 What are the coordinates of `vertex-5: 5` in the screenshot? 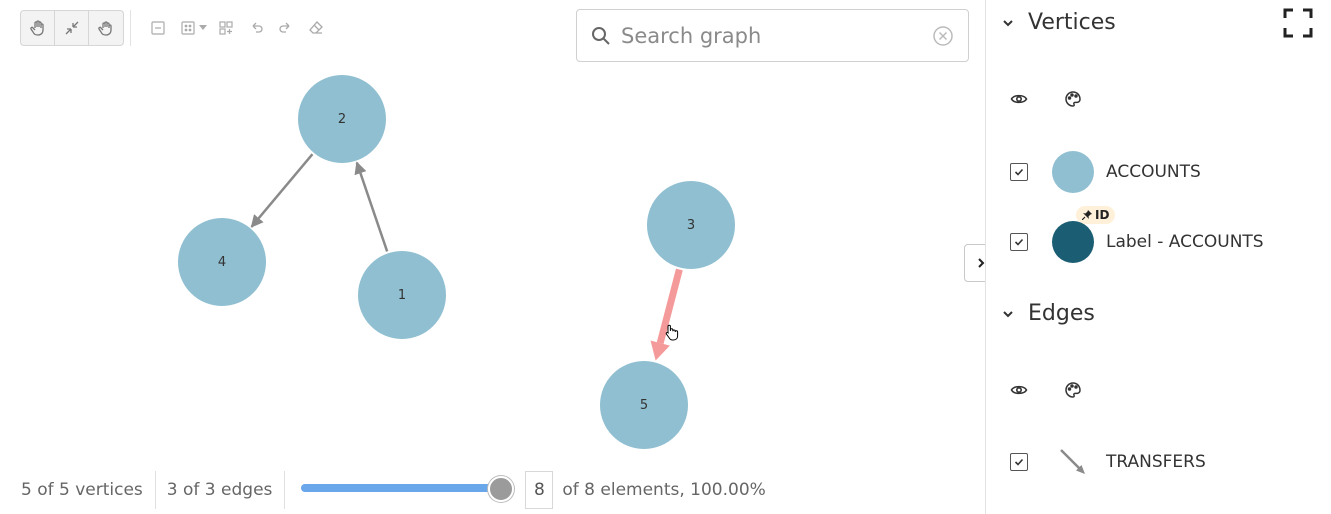 It's located at (644, 405).